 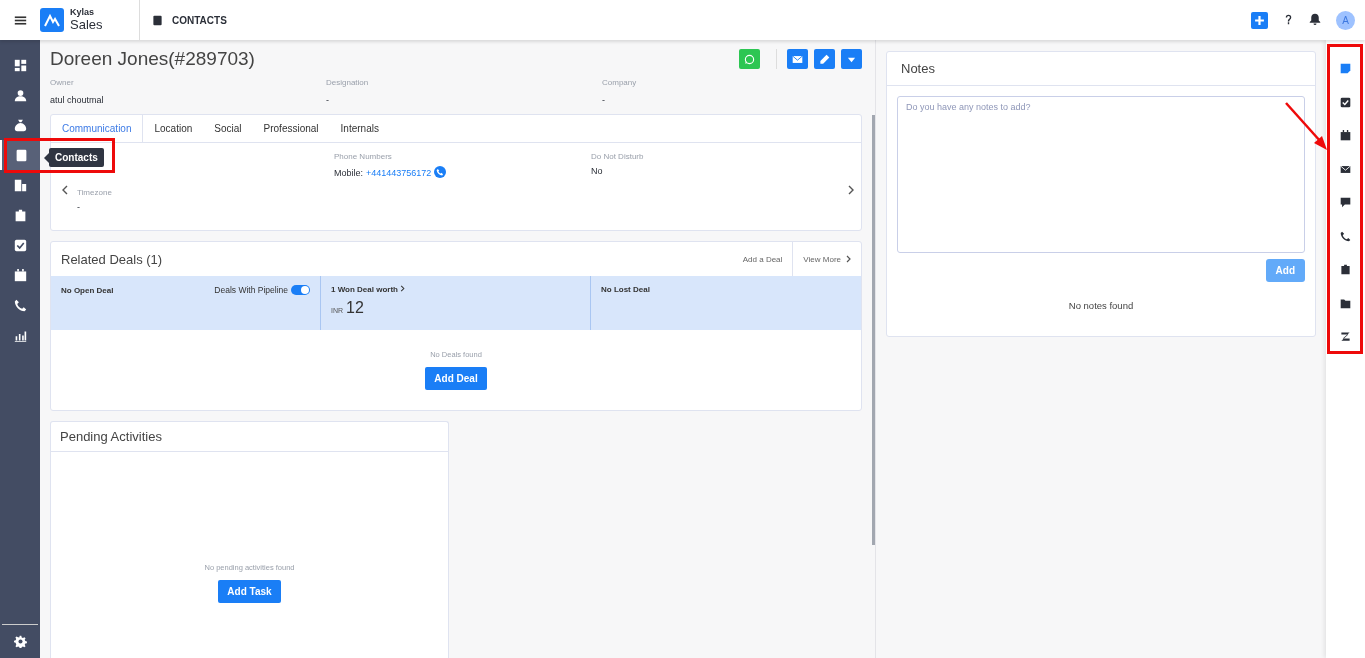 What do you see at coordinates (1345, 203) in the screenshot?
I see `chat-bubble-icon` at bounding box center [1345, 203].